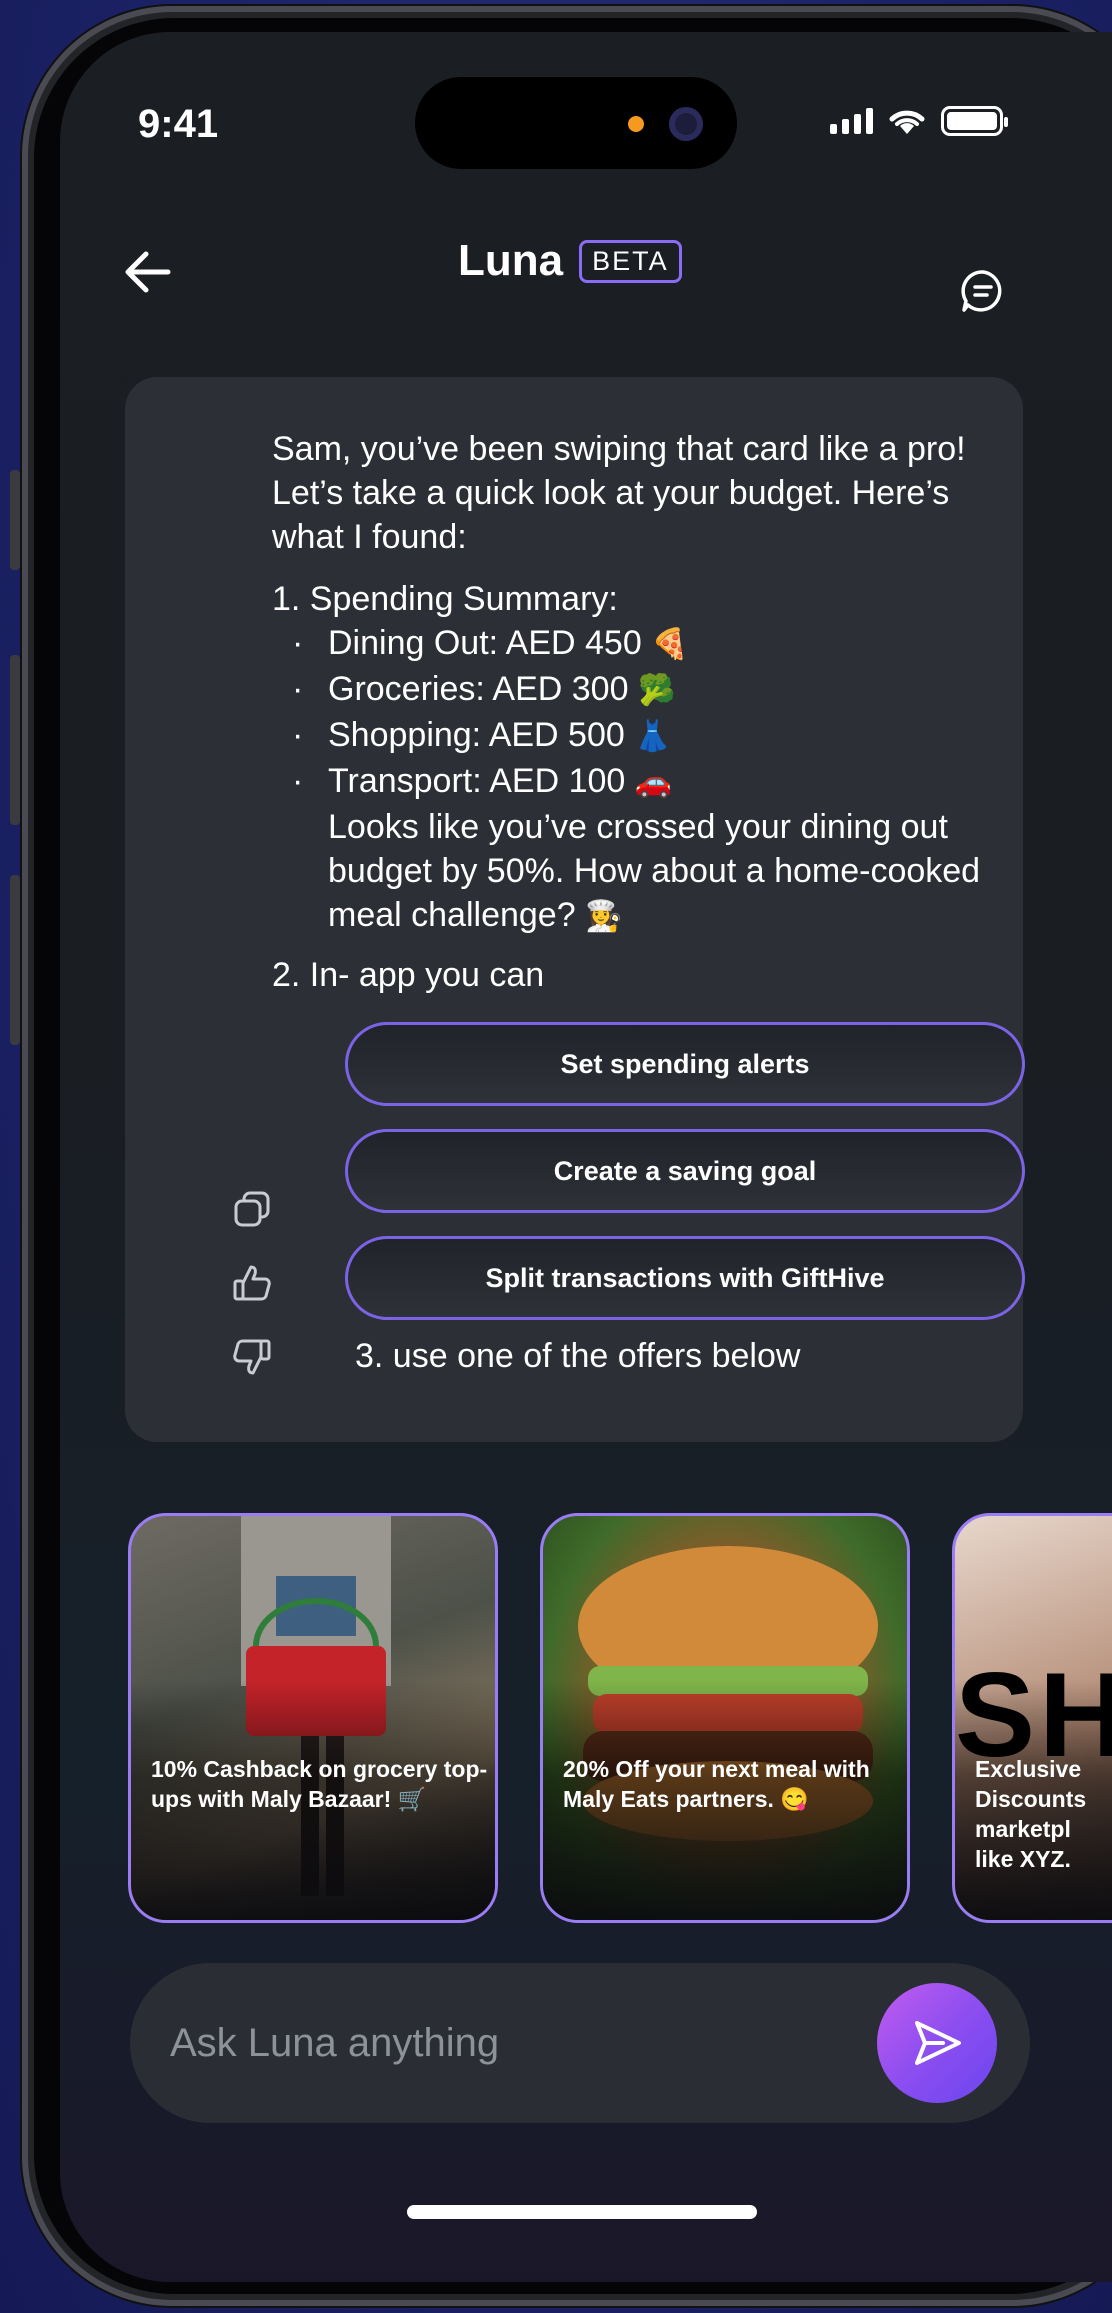 This screenshot has height=2313, width=1112. I want to click on message-feedback, so click(255, 1298).